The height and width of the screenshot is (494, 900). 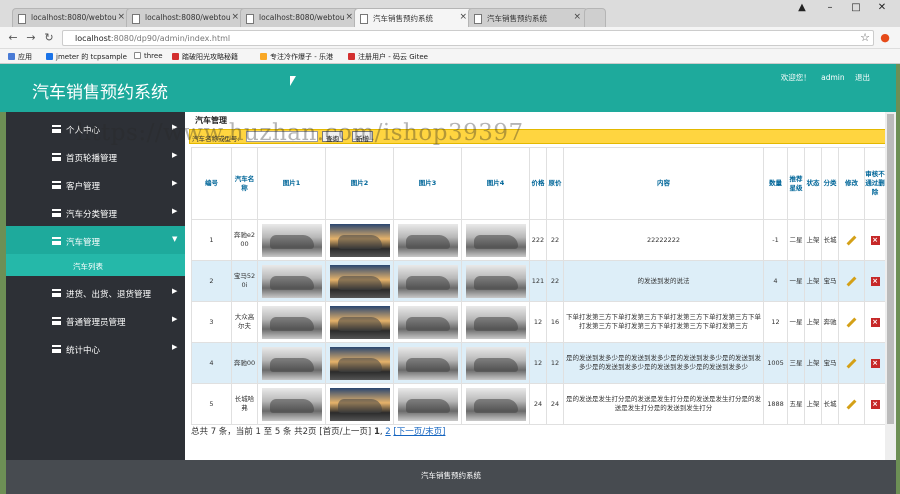 I want to click on col-header: 汽车名称, so click(x=244, y=183).